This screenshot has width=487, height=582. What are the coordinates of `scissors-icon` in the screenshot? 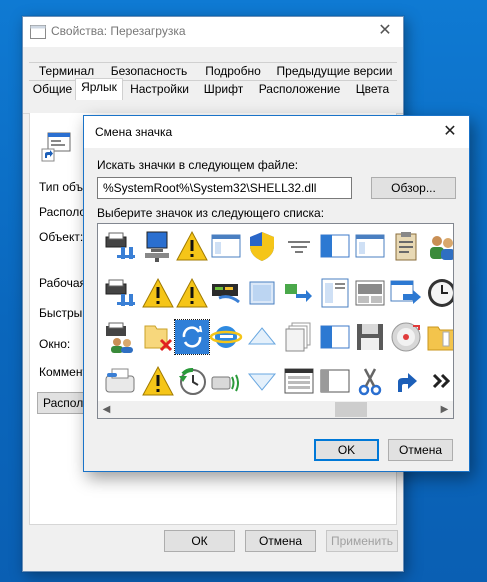 It's located at (370, 381).